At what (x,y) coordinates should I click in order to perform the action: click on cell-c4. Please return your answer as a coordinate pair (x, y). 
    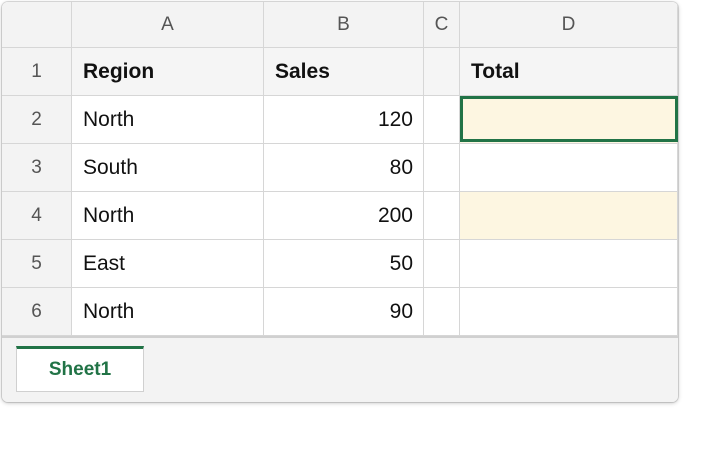
    Looking at the image, I should click on (442, 216).